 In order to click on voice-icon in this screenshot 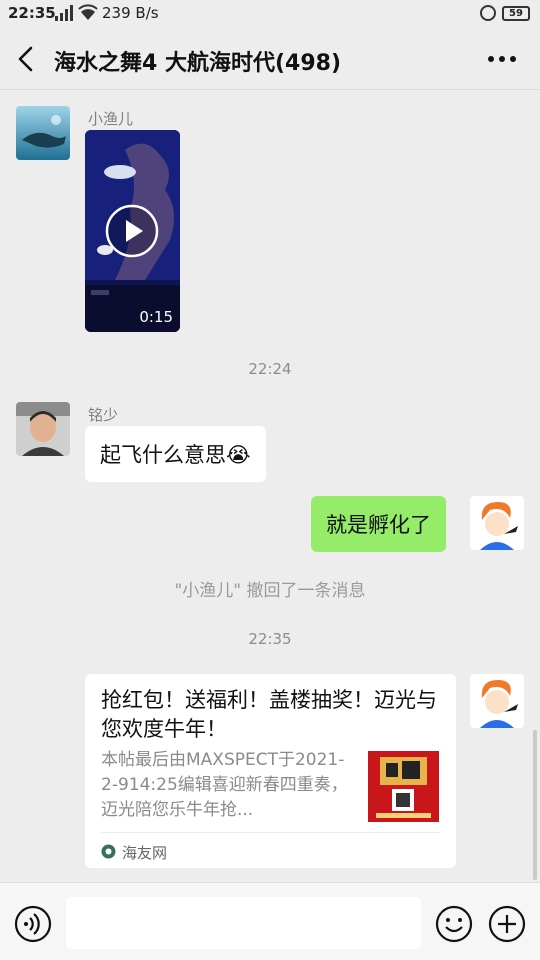, I will do `click(33, 924)`.